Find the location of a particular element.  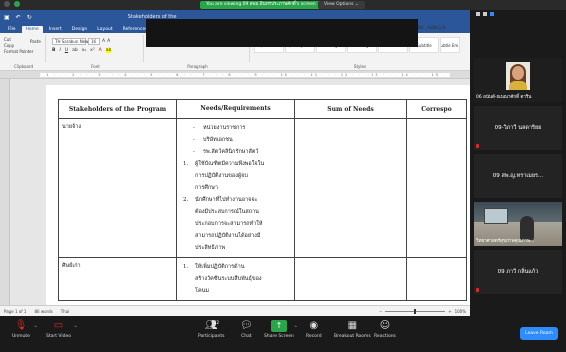

underline-icon: U is located at coordinates (66, 50).